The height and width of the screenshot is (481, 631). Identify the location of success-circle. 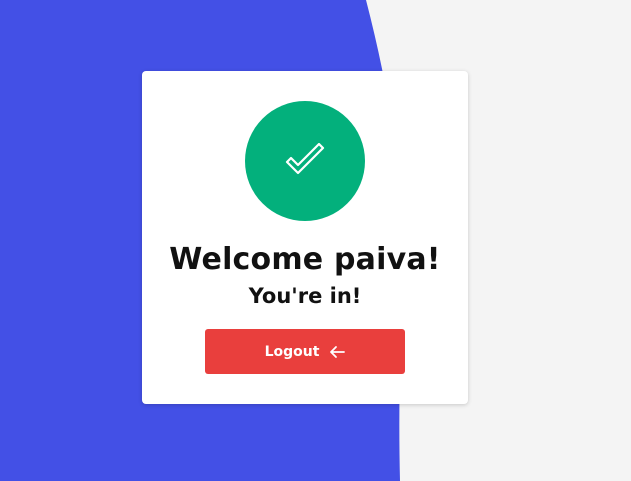
(305, 161).